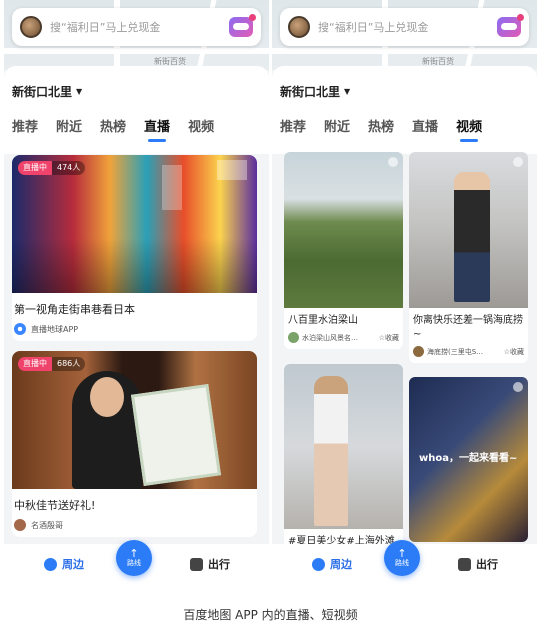  What do you see at coordinates (468, 327) in the screenshot?
I see `video-title: 你离快乐还差一锅海底捞~` at bounding box center [468, 327].